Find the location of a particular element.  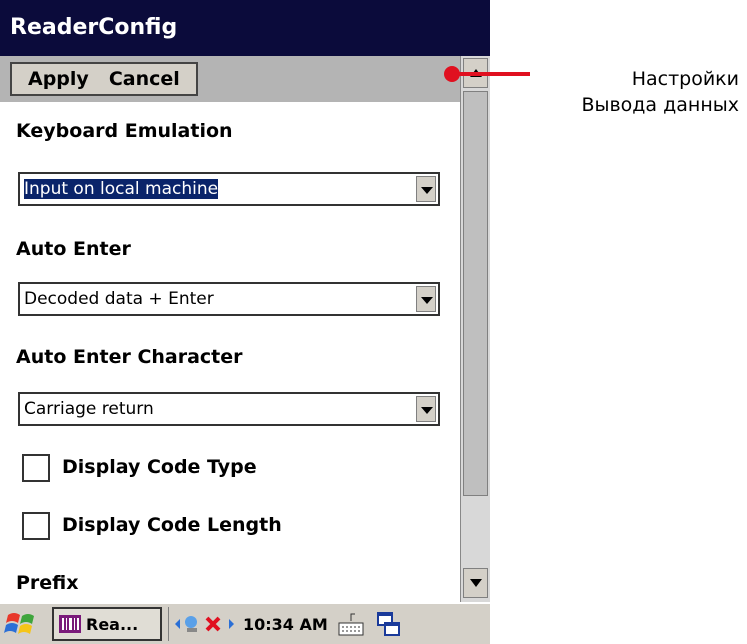

menu-group: Apply Cancel is located at coordinates (104, 79).